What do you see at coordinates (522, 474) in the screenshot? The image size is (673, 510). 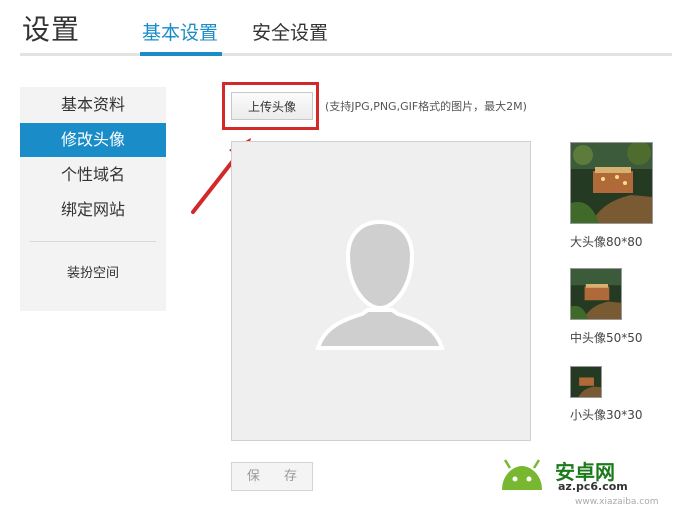 I see `android-logo-icon` at bounding box center [522, 474].